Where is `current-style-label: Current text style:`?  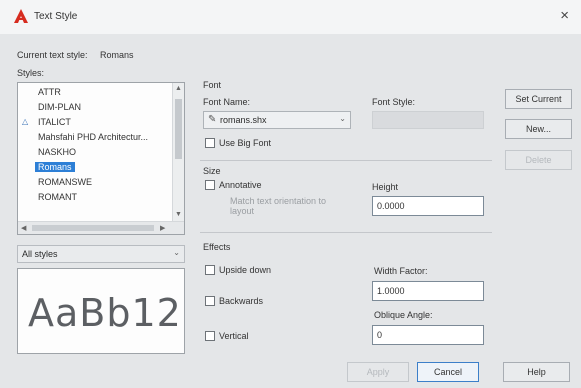 current-style-label: Current text style: is located at coordinates (52, 55).